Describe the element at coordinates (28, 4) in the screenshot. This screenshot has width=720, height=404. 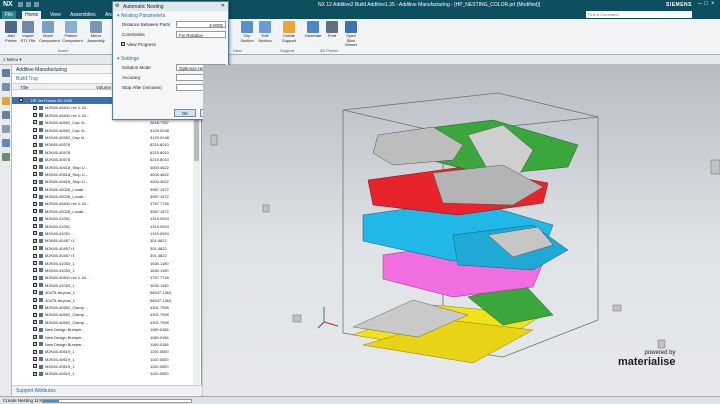
I see `undo-icon` at that location.